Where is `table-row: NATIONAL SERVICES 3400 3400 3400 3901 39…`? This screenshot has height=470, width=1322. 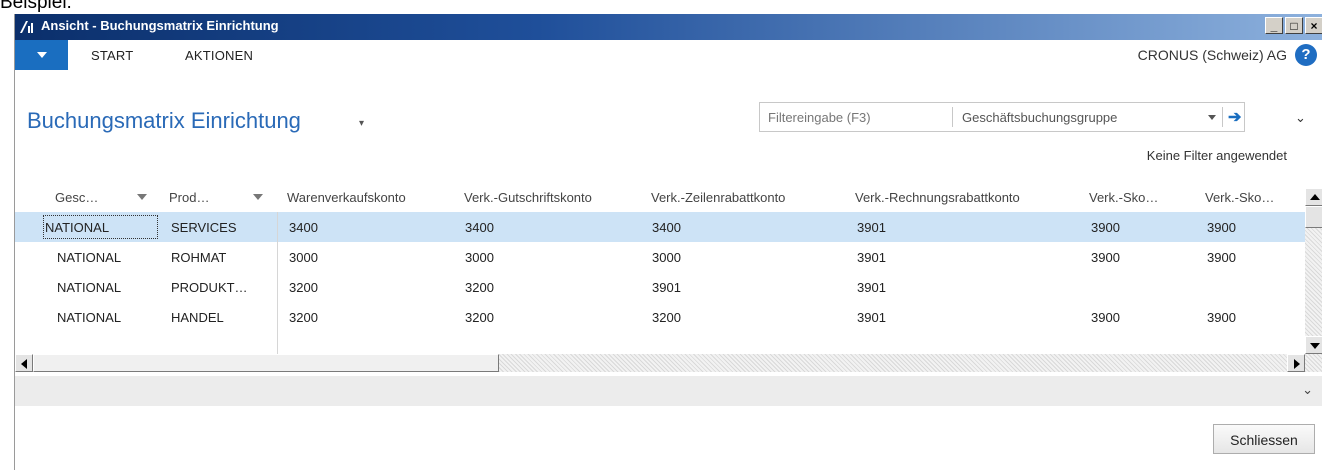 table-row: NATIONAL SERVICES 3400 3400 3400 3901 39… is located at coordinates (660, 227).